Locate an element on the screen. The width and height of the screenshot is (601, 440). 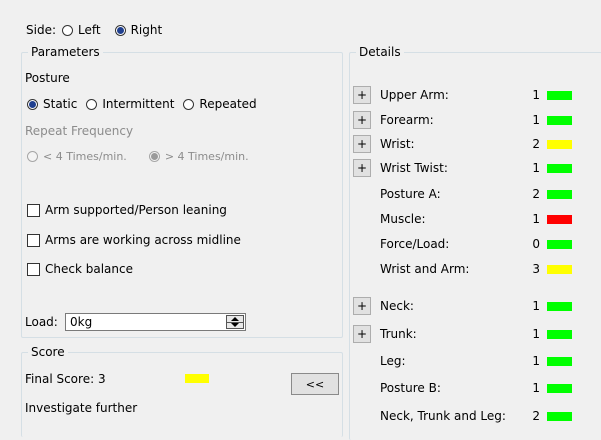
repeat-frequency-label: Repeat Frequency is located at coordinates (79, 131).